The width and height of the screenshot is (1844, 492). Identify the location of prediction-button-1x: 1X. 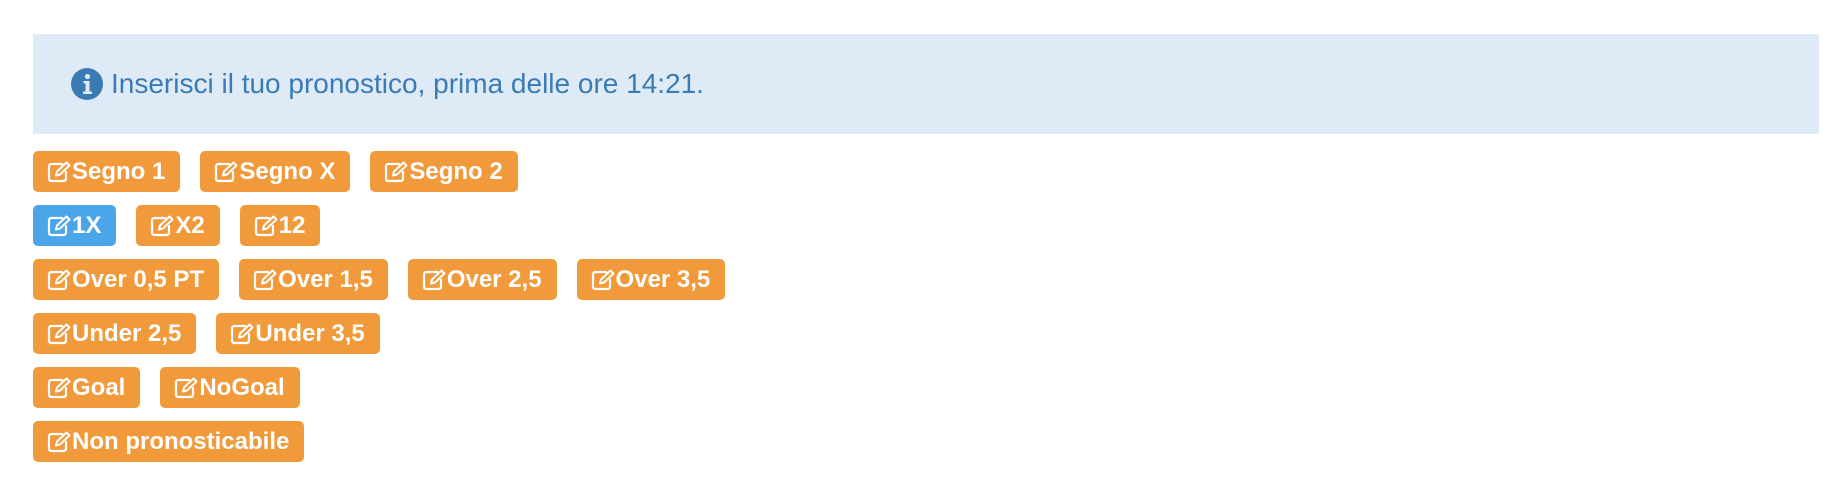
(75, 225).